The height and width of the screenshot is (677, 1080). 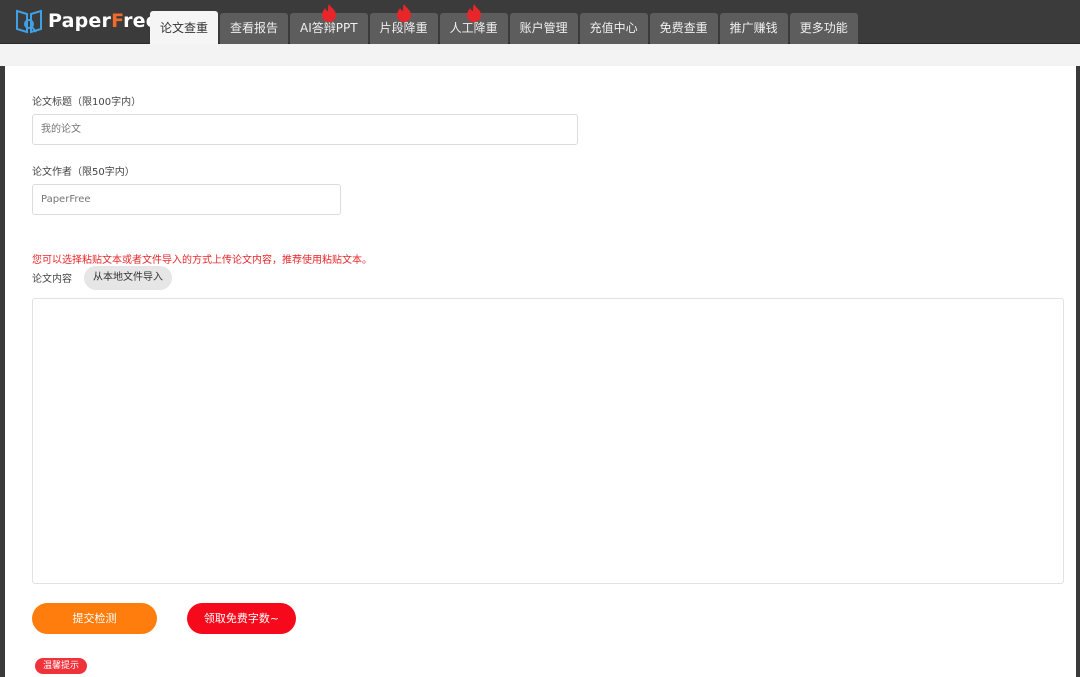 What do you see at coordinates (305, 129) in the screenshot?
I see `title-input` at bounding box center [305, 129].